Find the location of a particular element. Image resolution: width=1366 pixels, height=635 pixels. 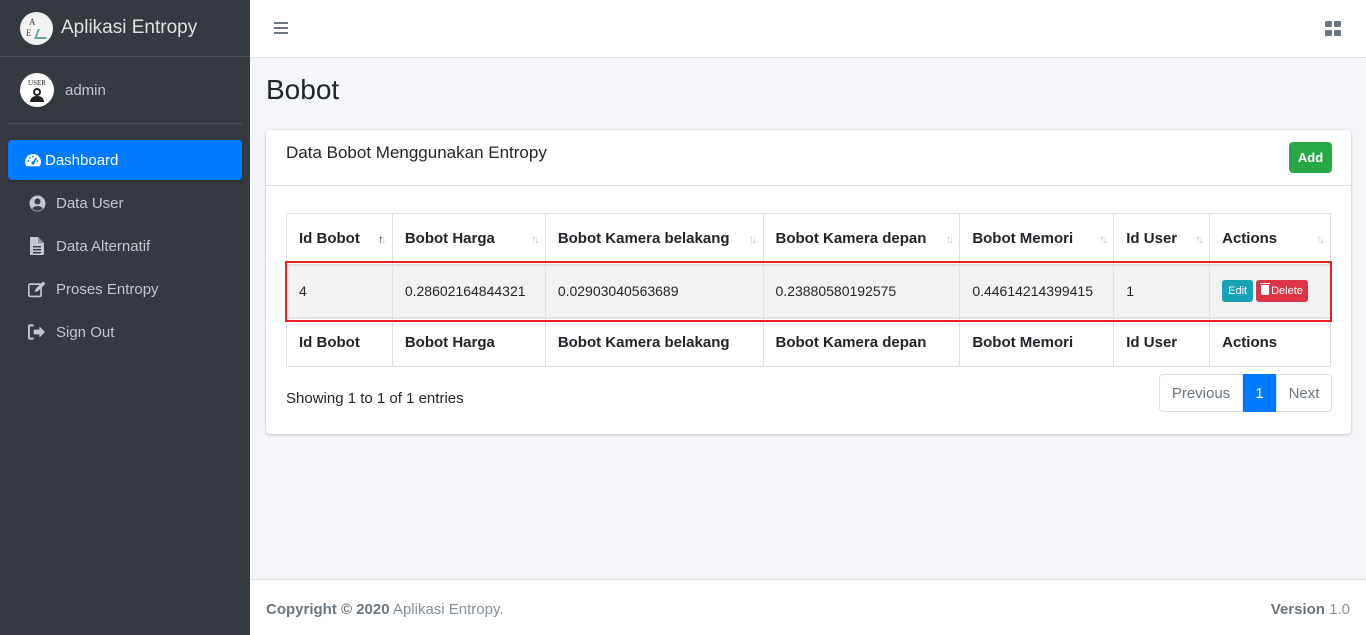

edit-icon is located at coordinates (37, 289).